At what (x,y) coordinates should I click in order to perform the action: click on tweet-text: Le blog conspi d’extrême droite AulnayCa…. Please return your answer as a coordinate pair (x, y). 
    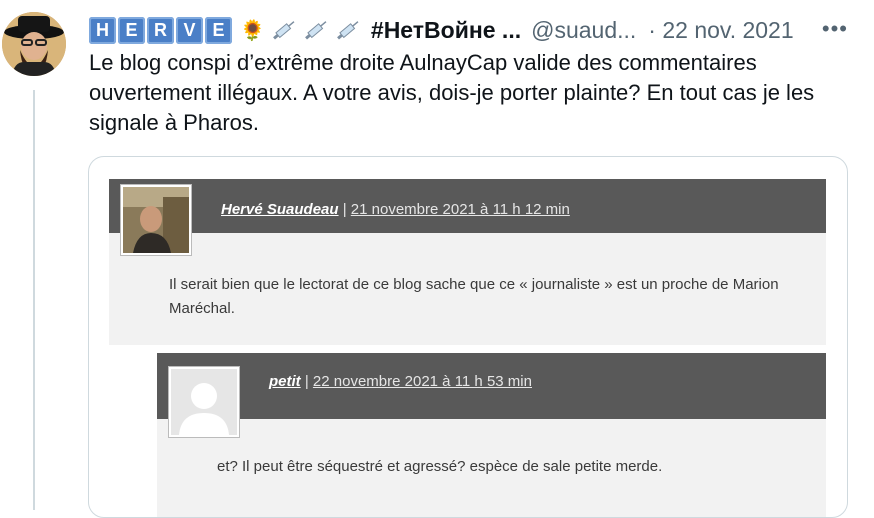
    Looking at the image, I should click on (452, 92).